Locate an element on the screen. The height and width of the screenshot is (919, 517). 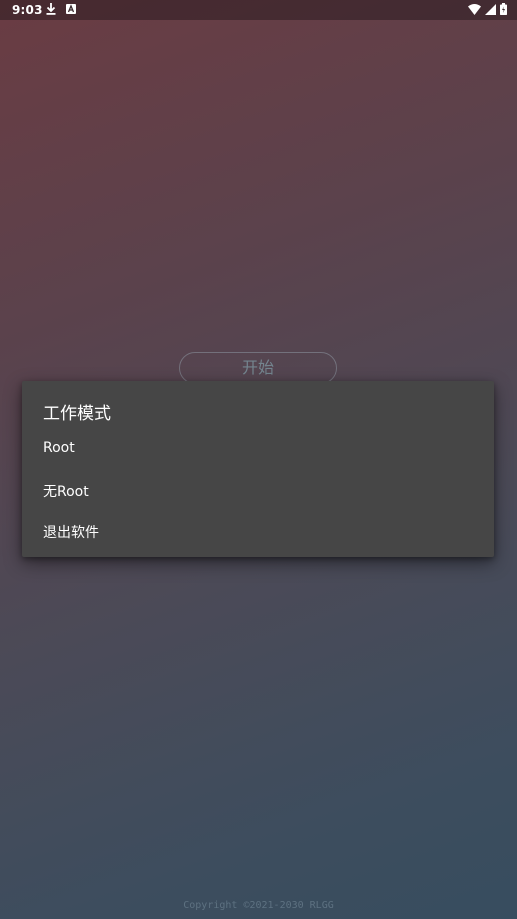
cell-signal-icon is located at coordinates (490, 9).